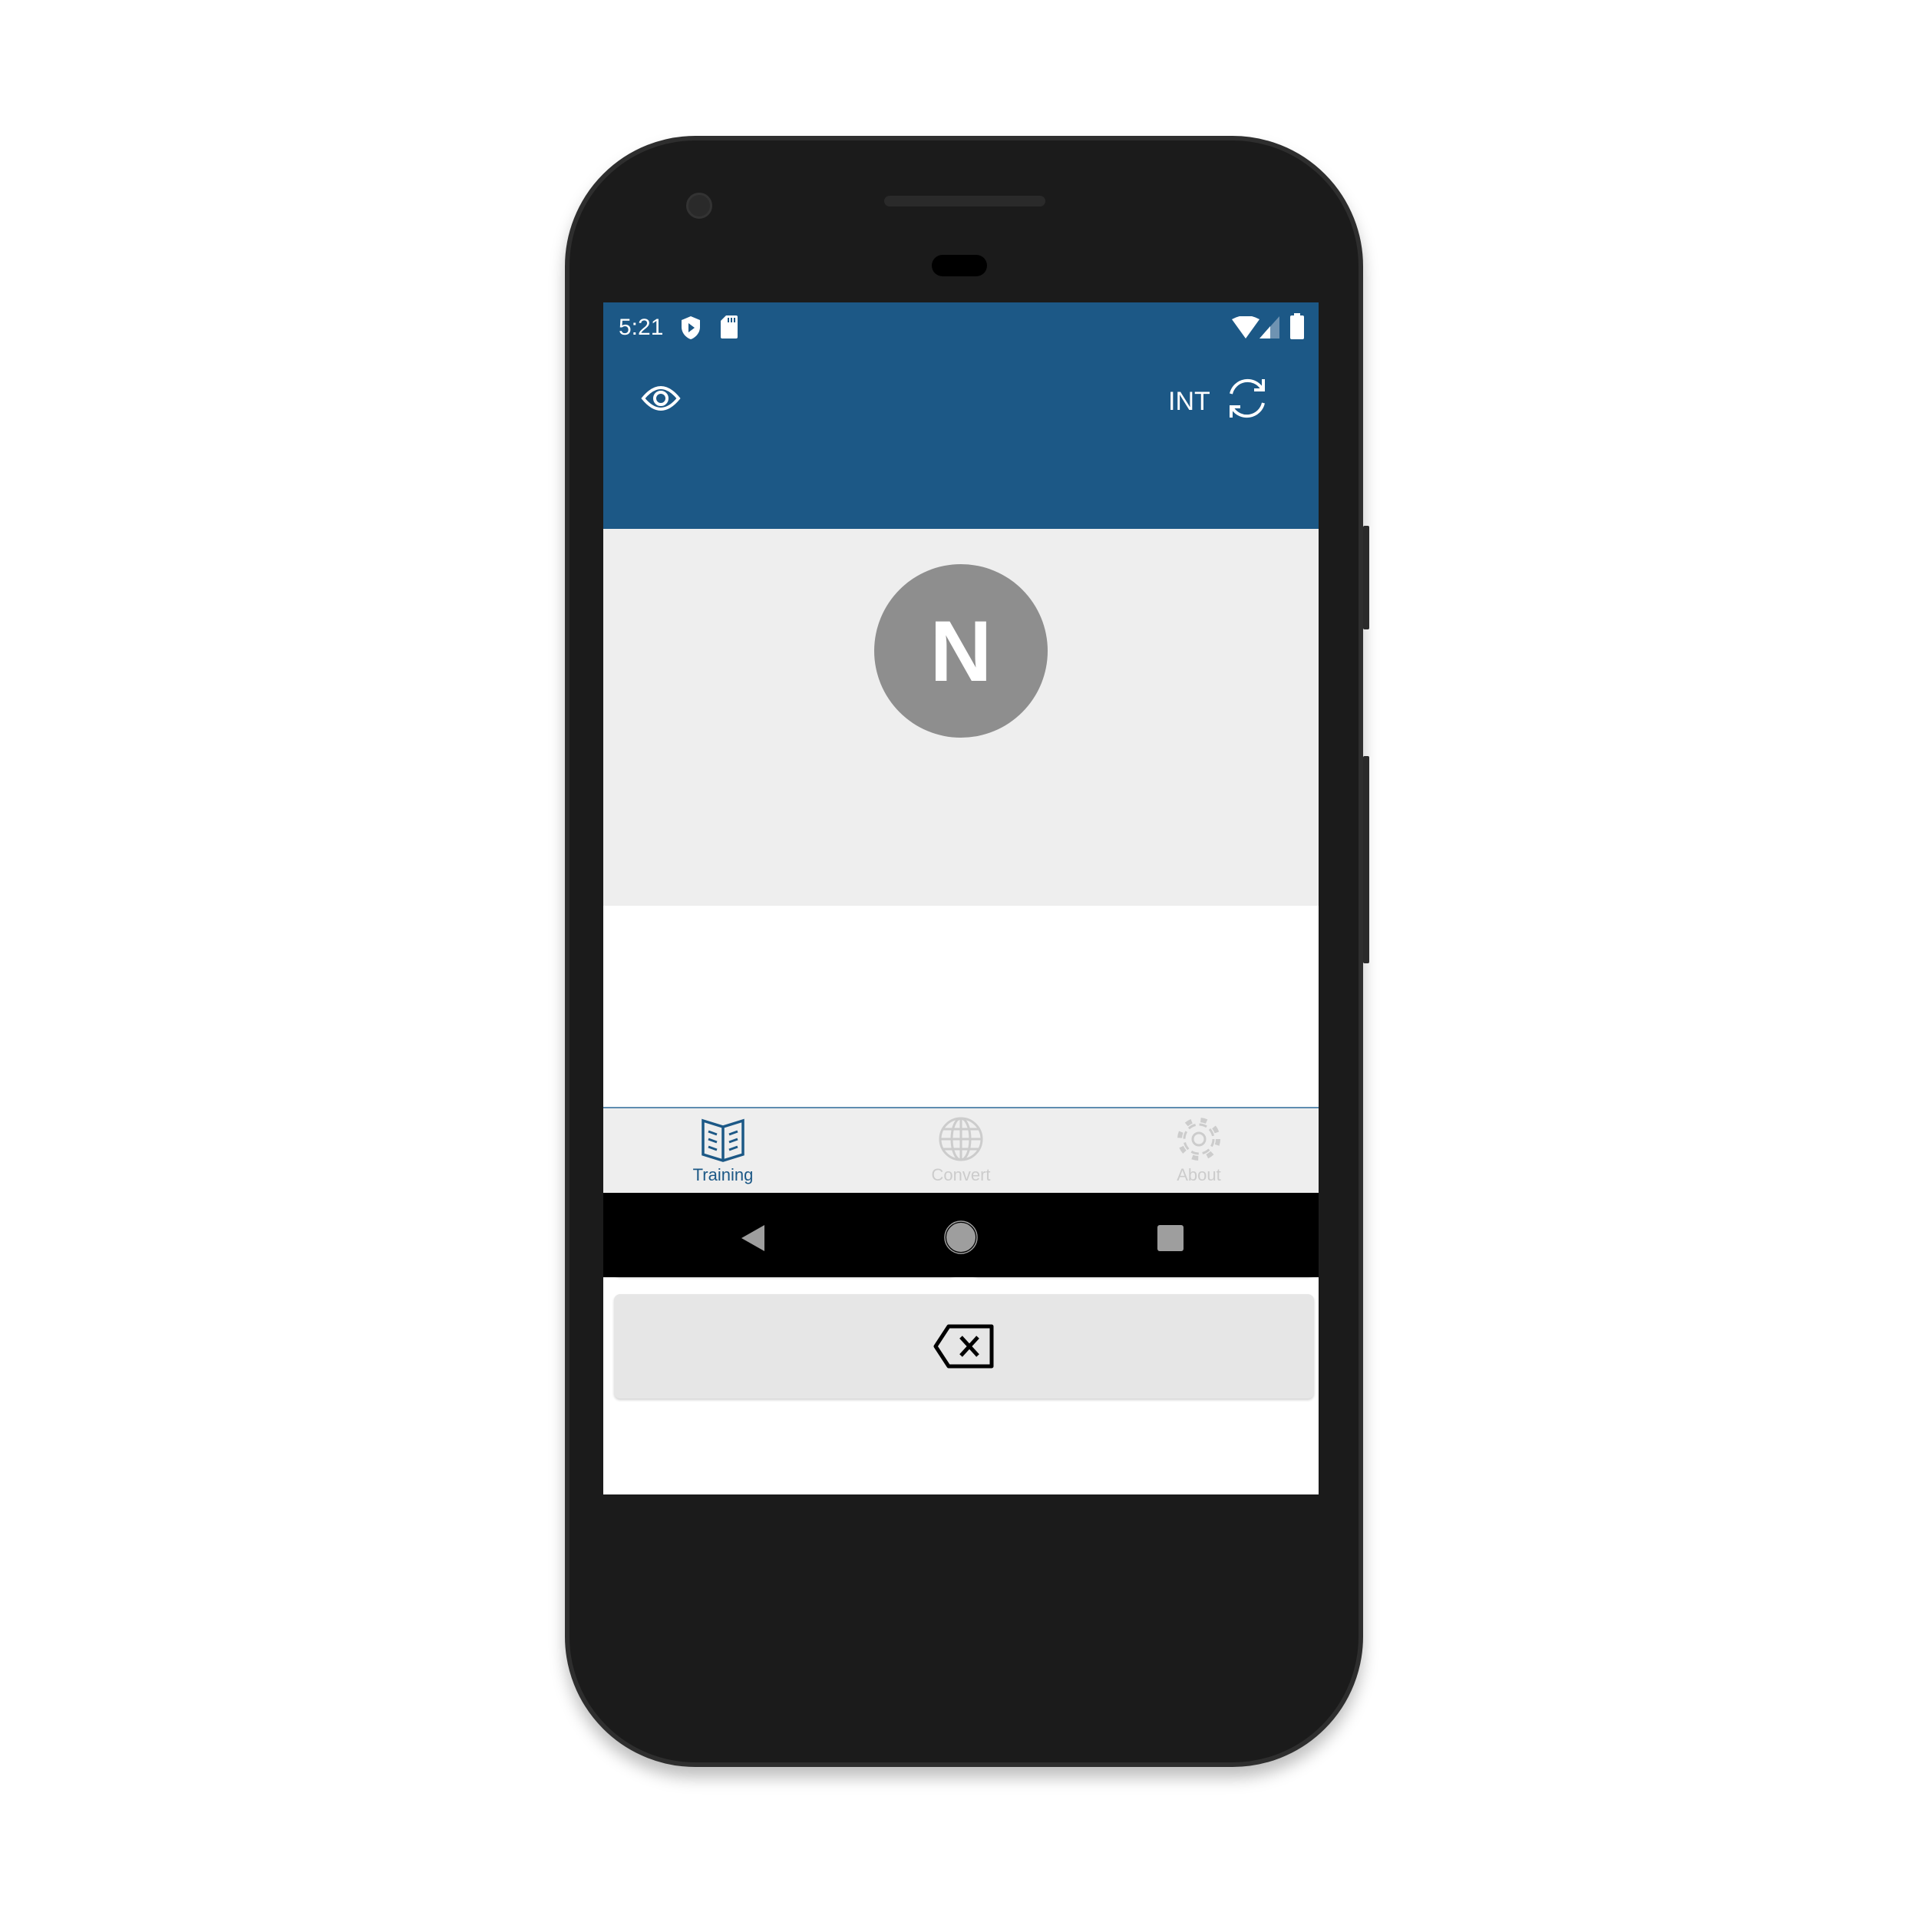  What do you see at coordinates (723, 1174) in the screenshot?
I see `tab-label: Training` at bounding box center [723, 1174].